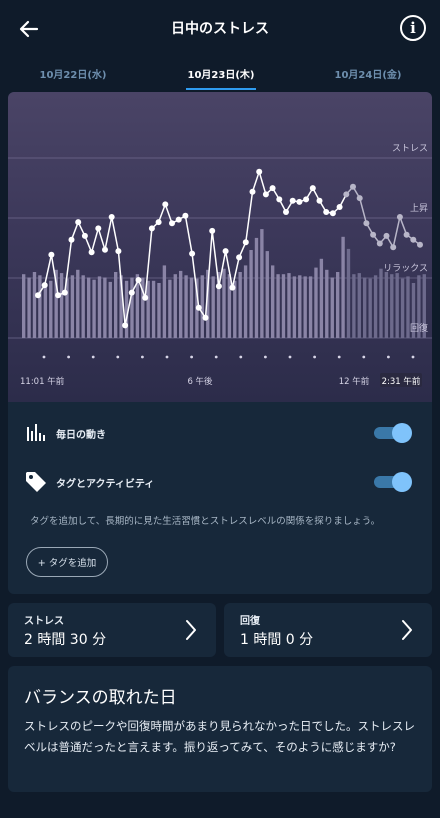  I want to click on level-label-rising: 上昇, so click(419, 208).